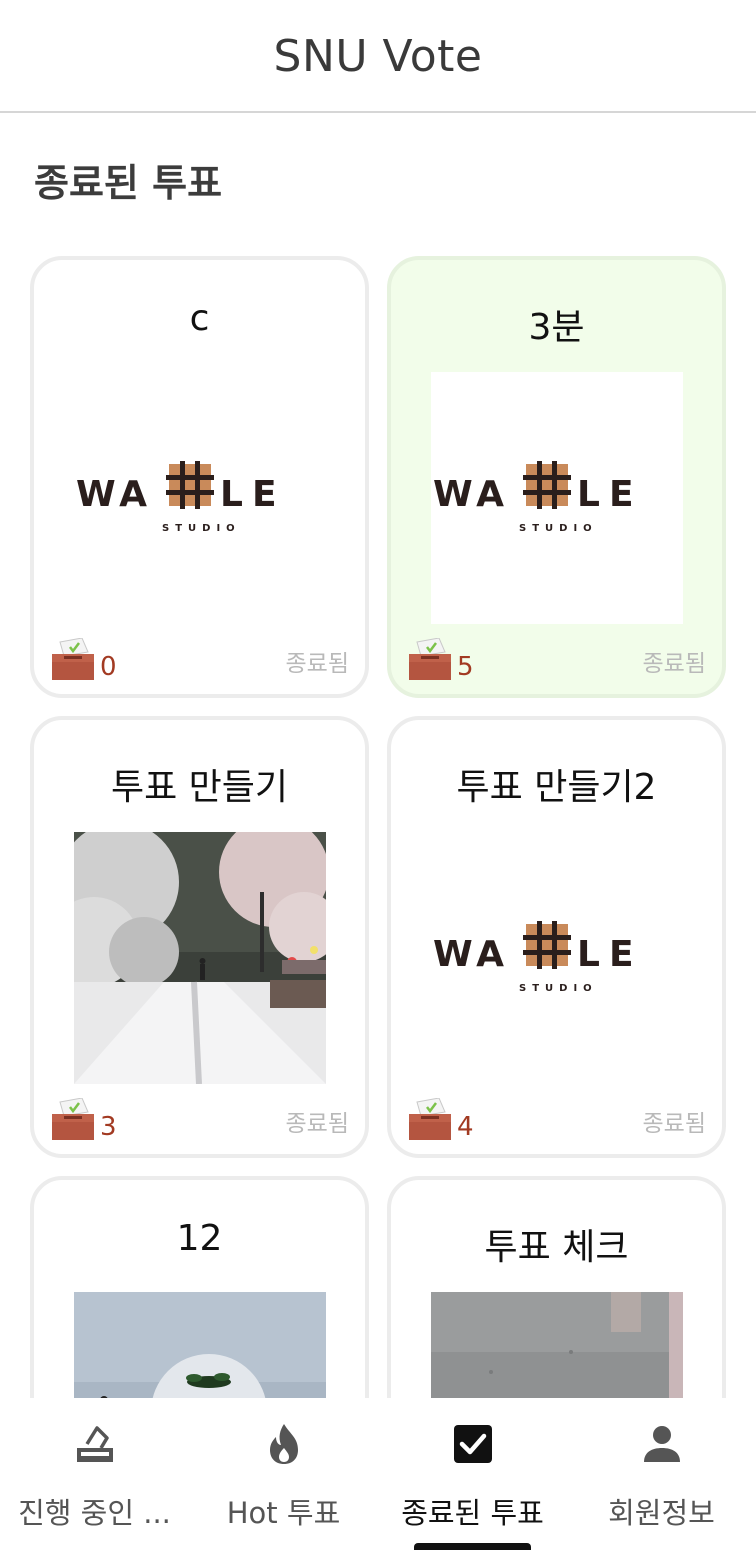 The image size is (756, 1550). What do you see at coordinates (465, 1127) in the screenshot?
I see `vote-count: 4` at bounding box center [465, 1127].